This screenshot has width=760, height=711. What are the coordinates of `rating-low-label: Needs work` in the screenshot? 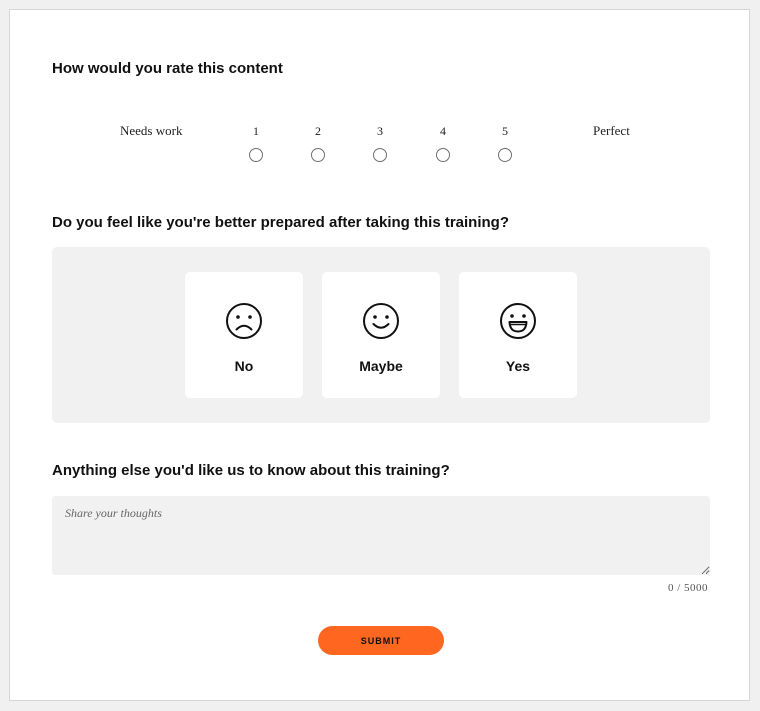 It's located at (151, 130).